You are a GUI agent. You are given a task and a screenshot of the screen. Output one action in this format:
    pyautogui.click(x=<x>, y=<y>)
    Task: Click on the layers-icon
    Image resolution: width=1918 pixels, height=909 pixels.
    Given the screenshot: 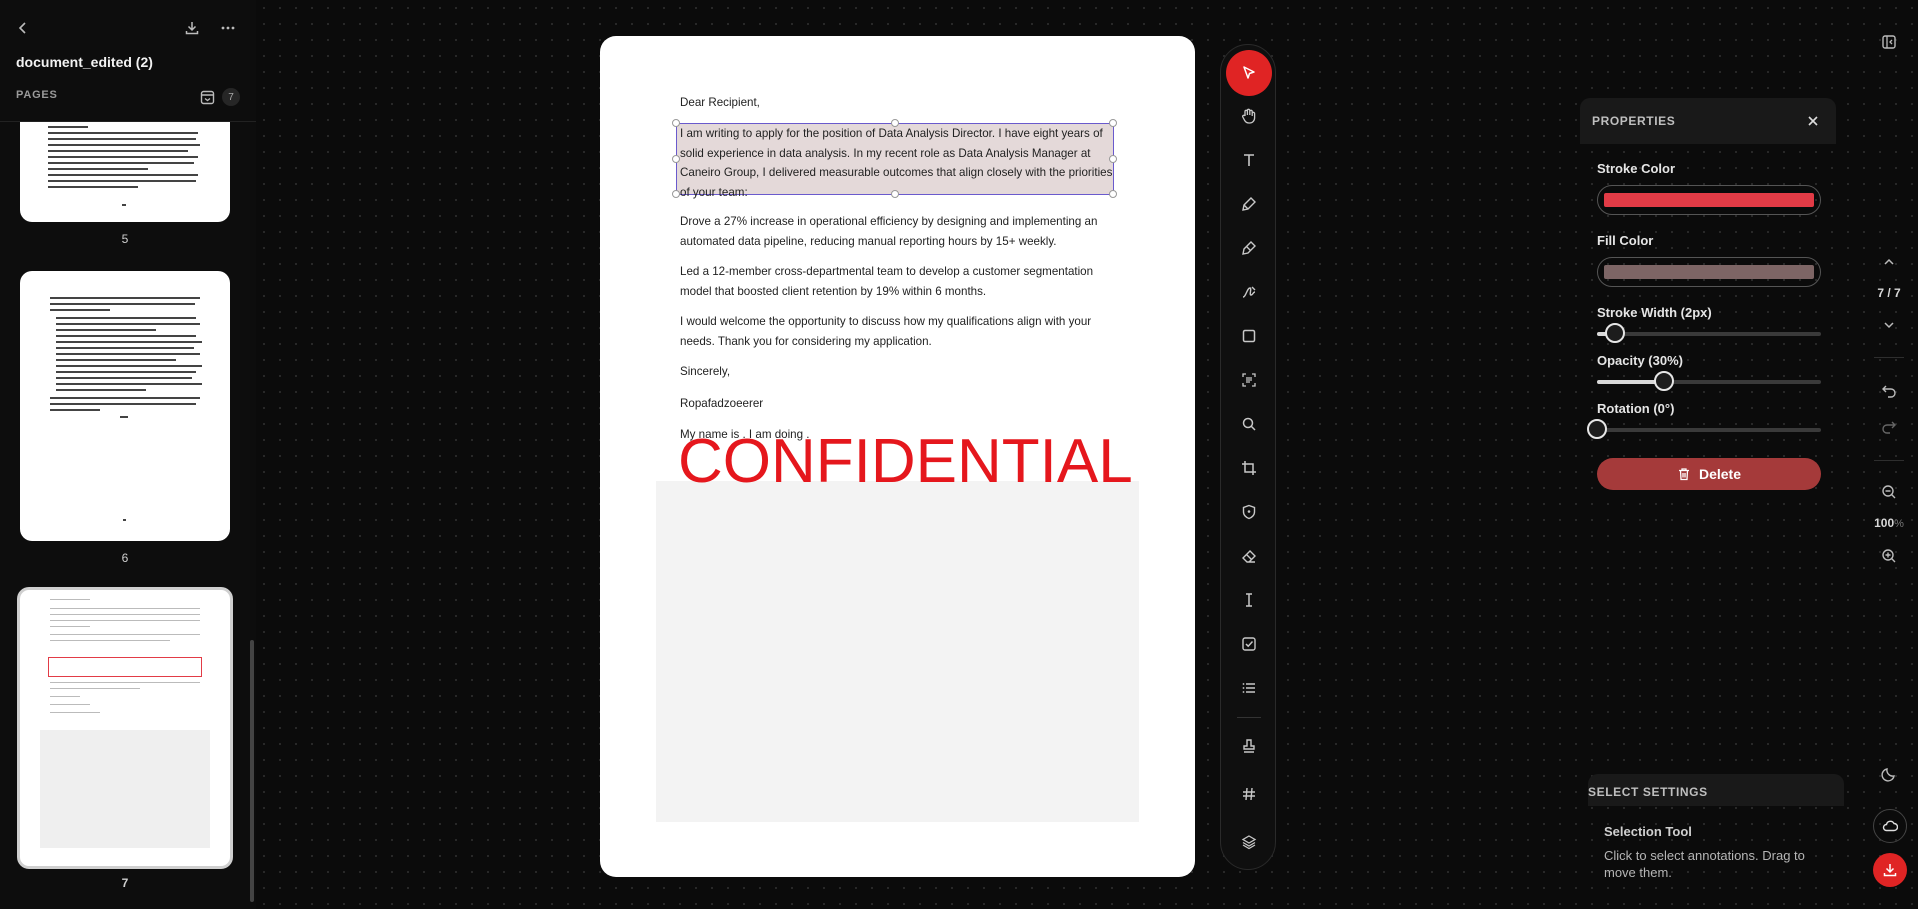 What is the action you would take?
    pyautogui.click(x=1249, y=842)
    